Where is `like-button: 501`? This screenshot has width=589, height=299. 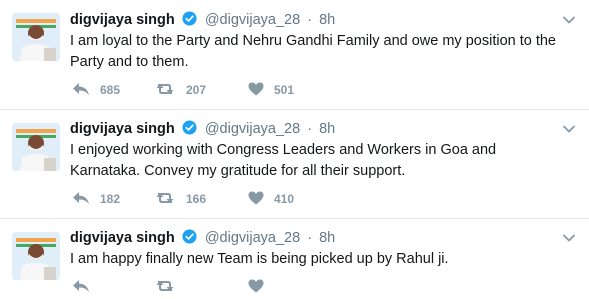
like-button: 501 is located at coordinates (271, 90).